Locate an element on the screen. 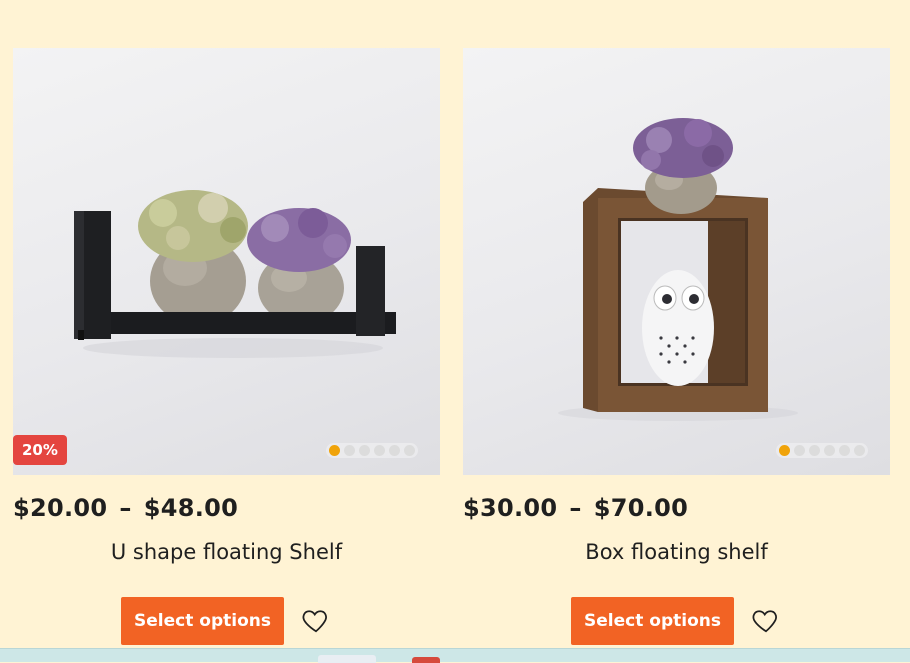  product-title: U shape floating Shelf is located at coordinates (226, 552).